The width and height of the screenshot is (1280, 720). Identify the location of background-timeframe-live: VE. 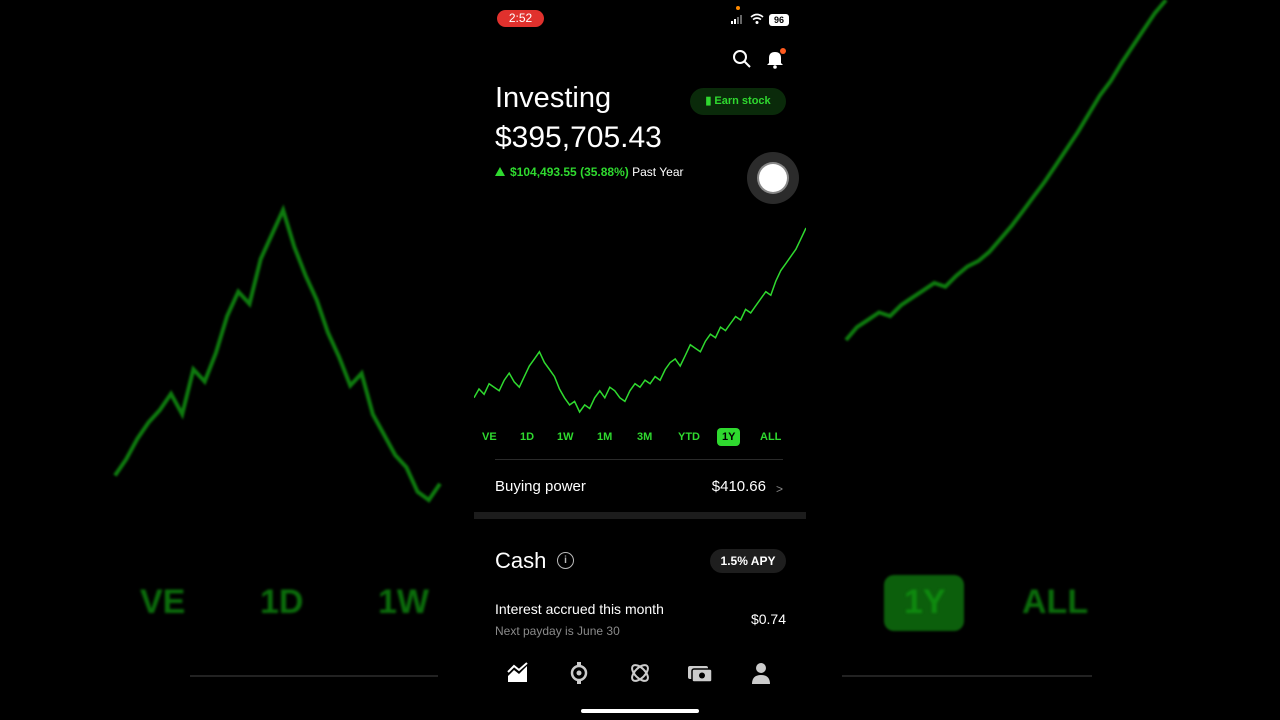
(163, 602).